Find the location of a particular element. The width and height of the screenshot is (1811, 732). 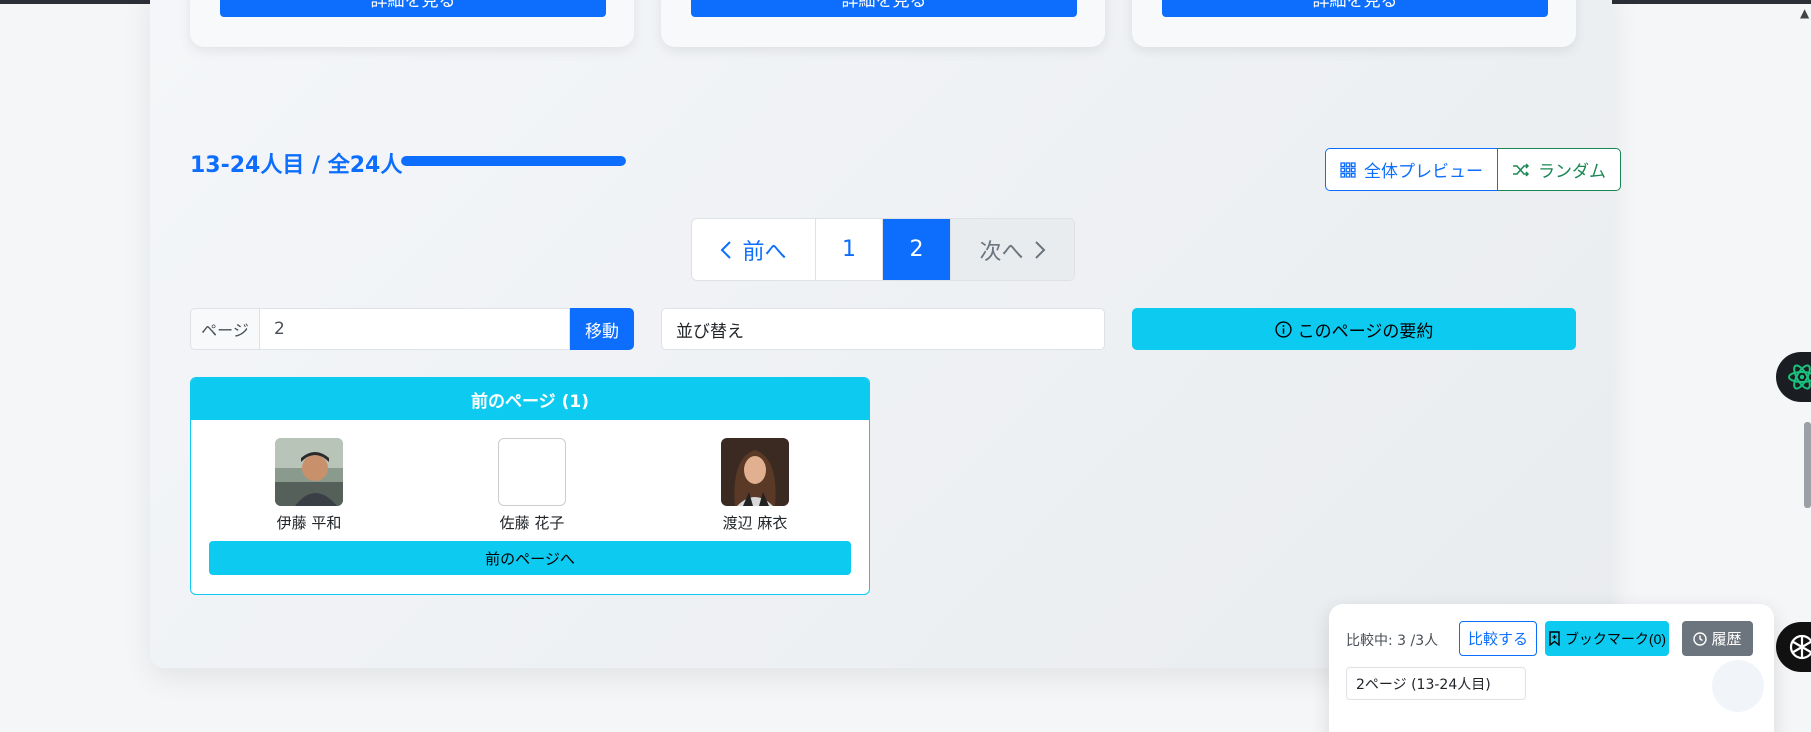

random-button: ランダム is located at coordinates (1559, 169).